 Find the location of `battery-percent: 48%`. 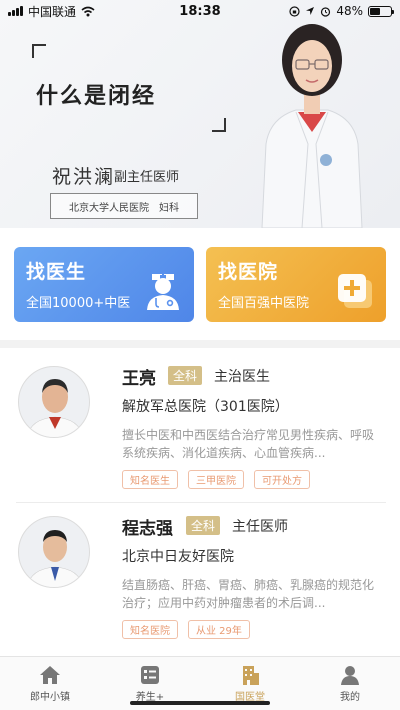

battery-percent: 48% is located at coordinates (349, 11).